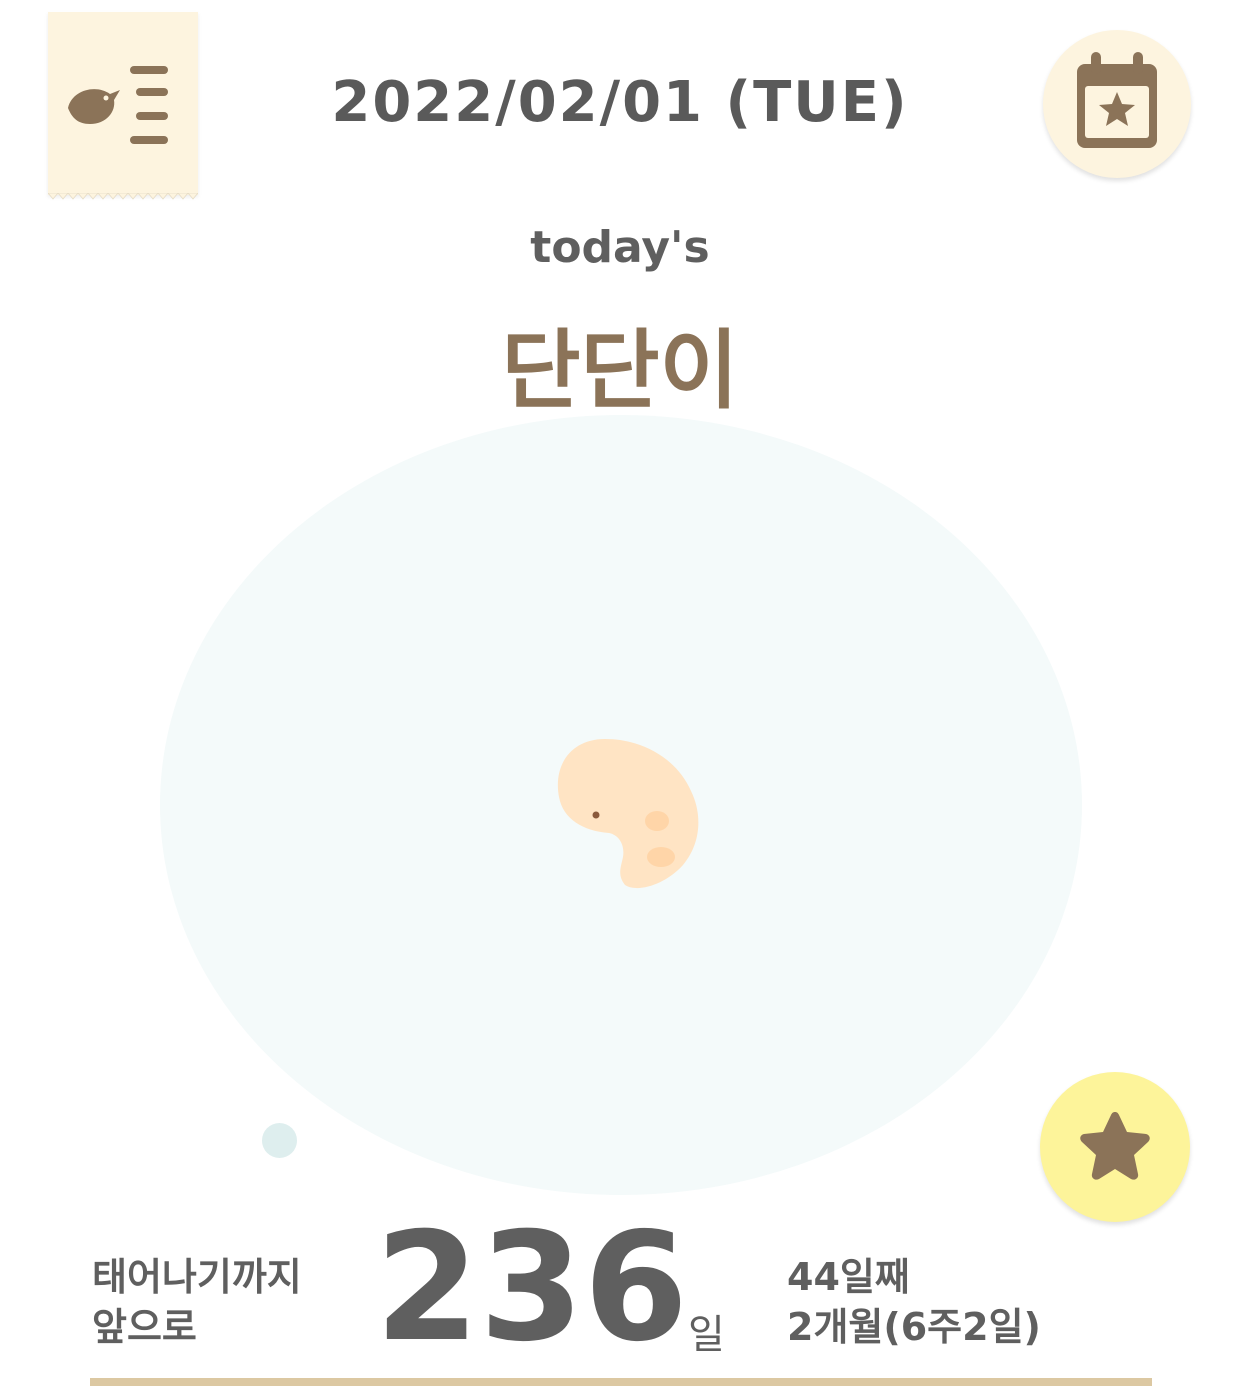  Describe the element at coordinates (620, 371) in the screenshot. I see `baby-name: 단단이` at that location.